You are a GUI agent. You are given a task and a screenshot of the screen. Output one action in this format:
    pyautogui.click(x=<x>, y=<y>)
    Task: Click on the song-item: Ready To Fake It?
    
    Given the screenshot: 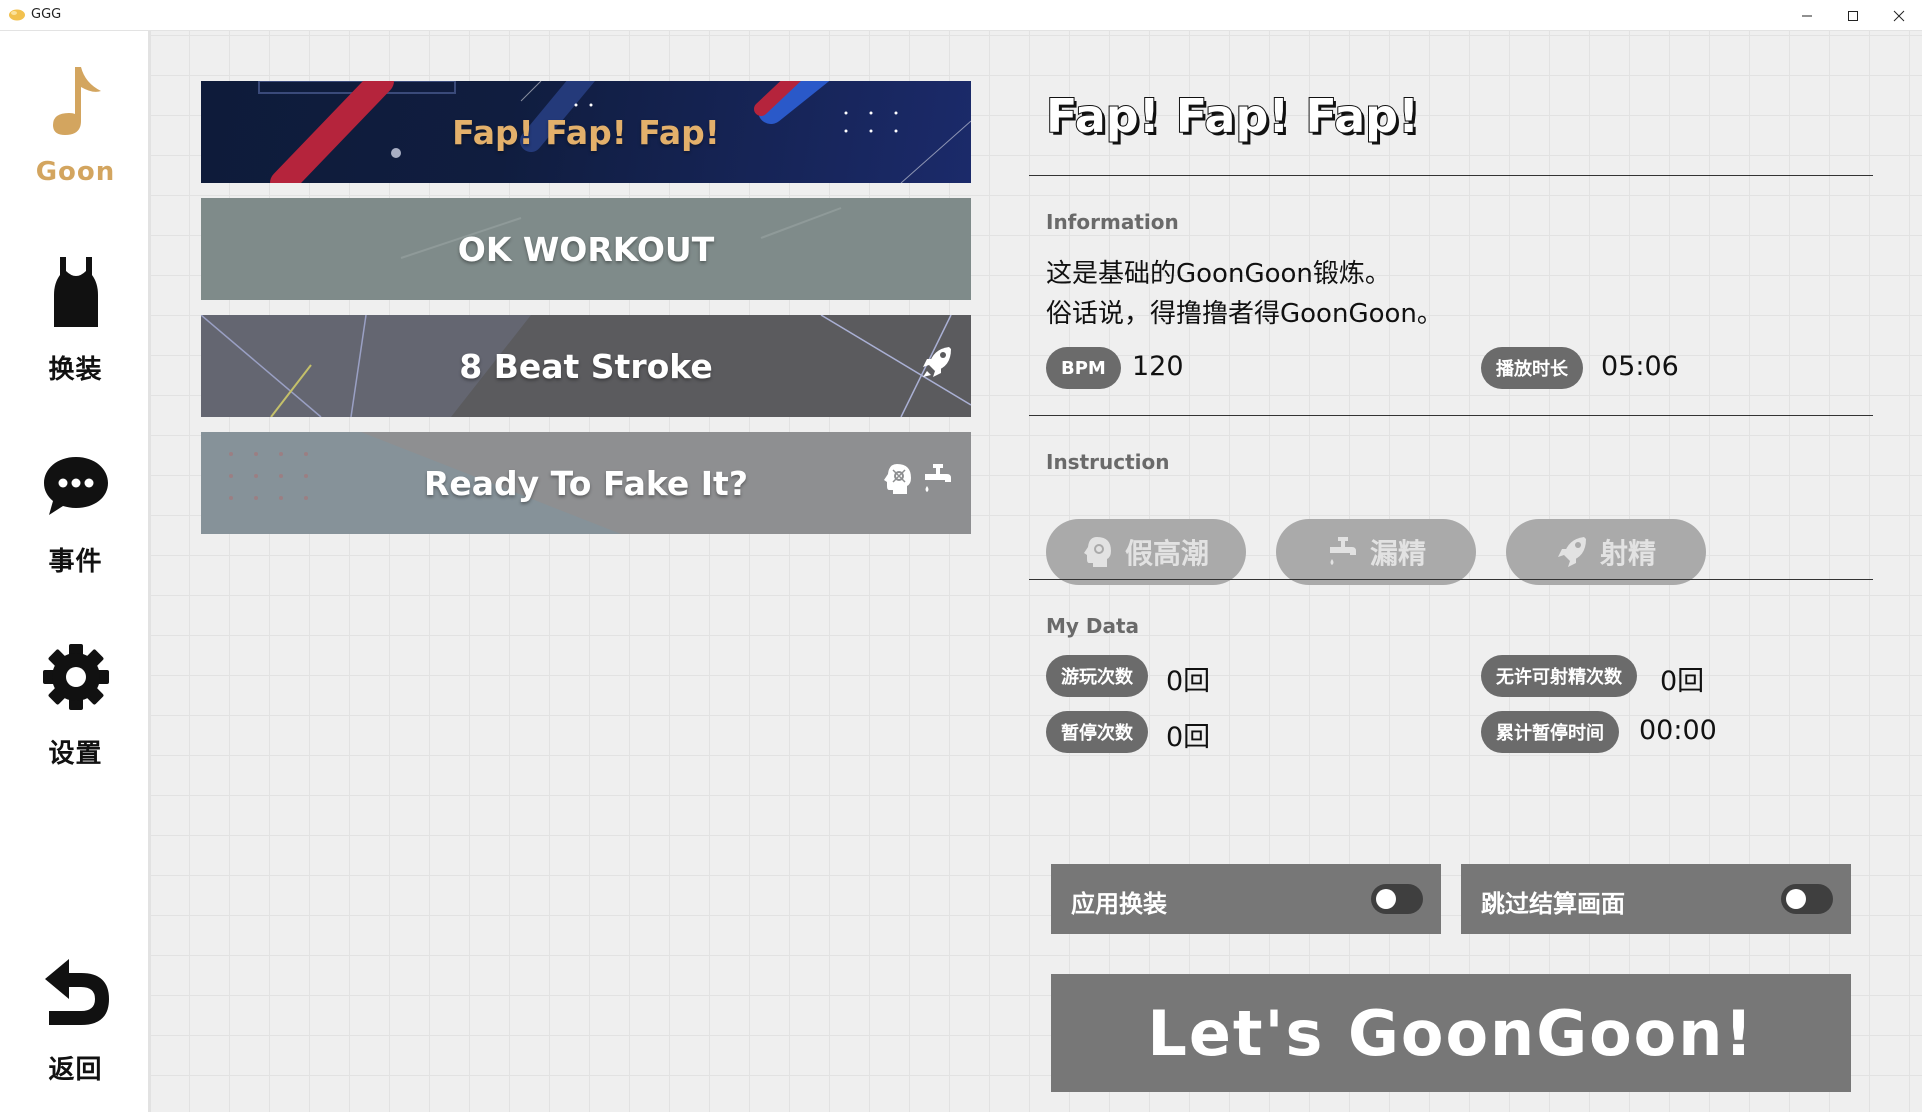 What is the action you would take?
    pyautogui.click(x=586, y=483)
    